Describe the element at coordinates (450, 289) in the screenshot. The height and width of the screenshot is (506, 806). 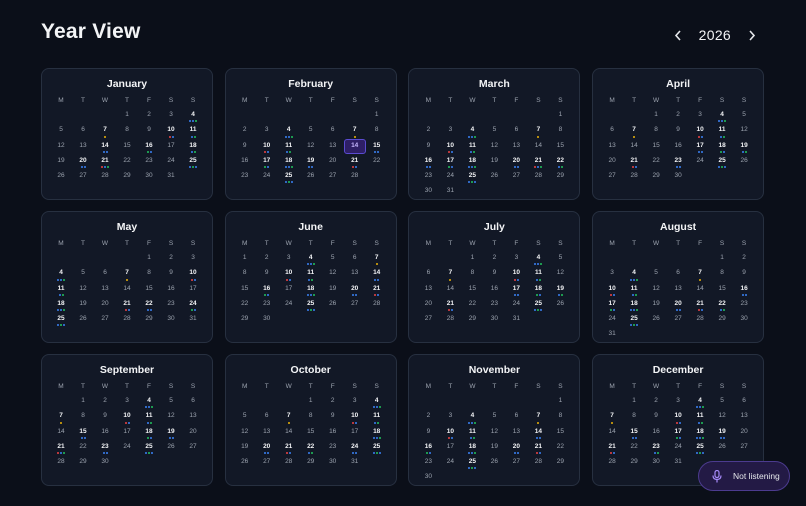
I see `day-cell: 14` at that location.